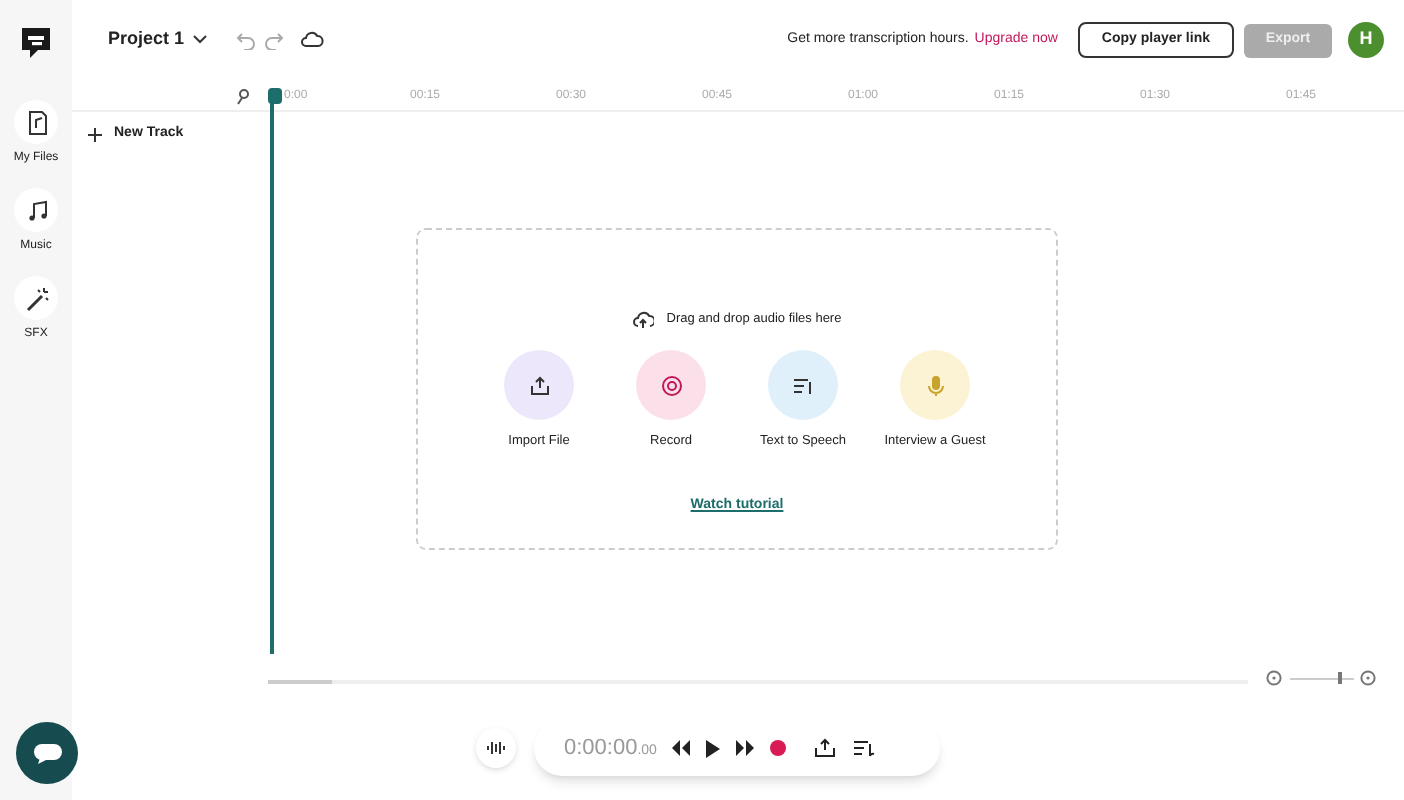  I want to click on plus-icon, so click(95, 134).